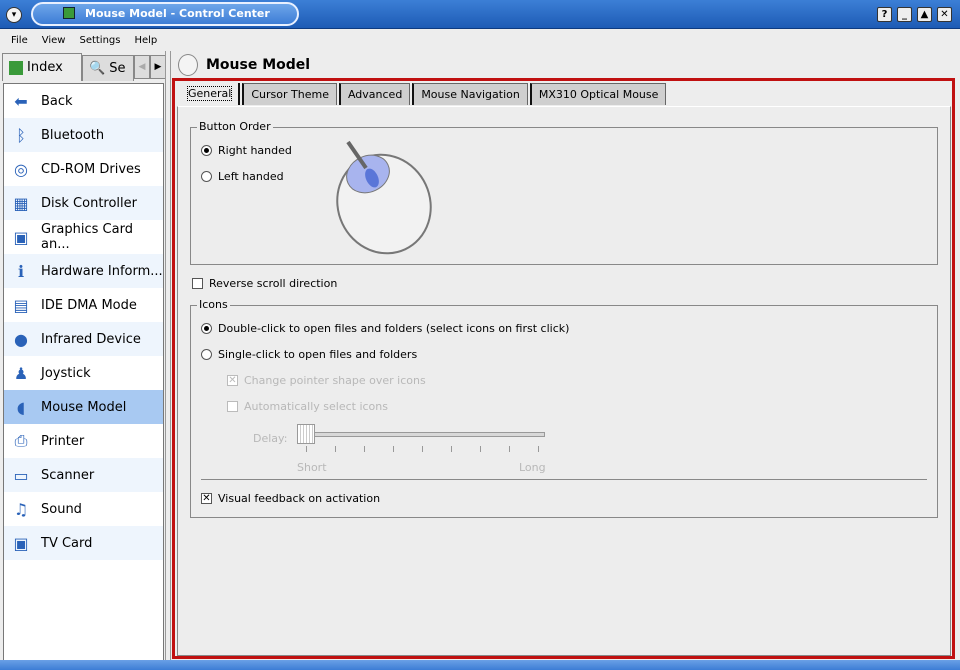  I want to click on search-icon: 🔍, so click(97, 68).